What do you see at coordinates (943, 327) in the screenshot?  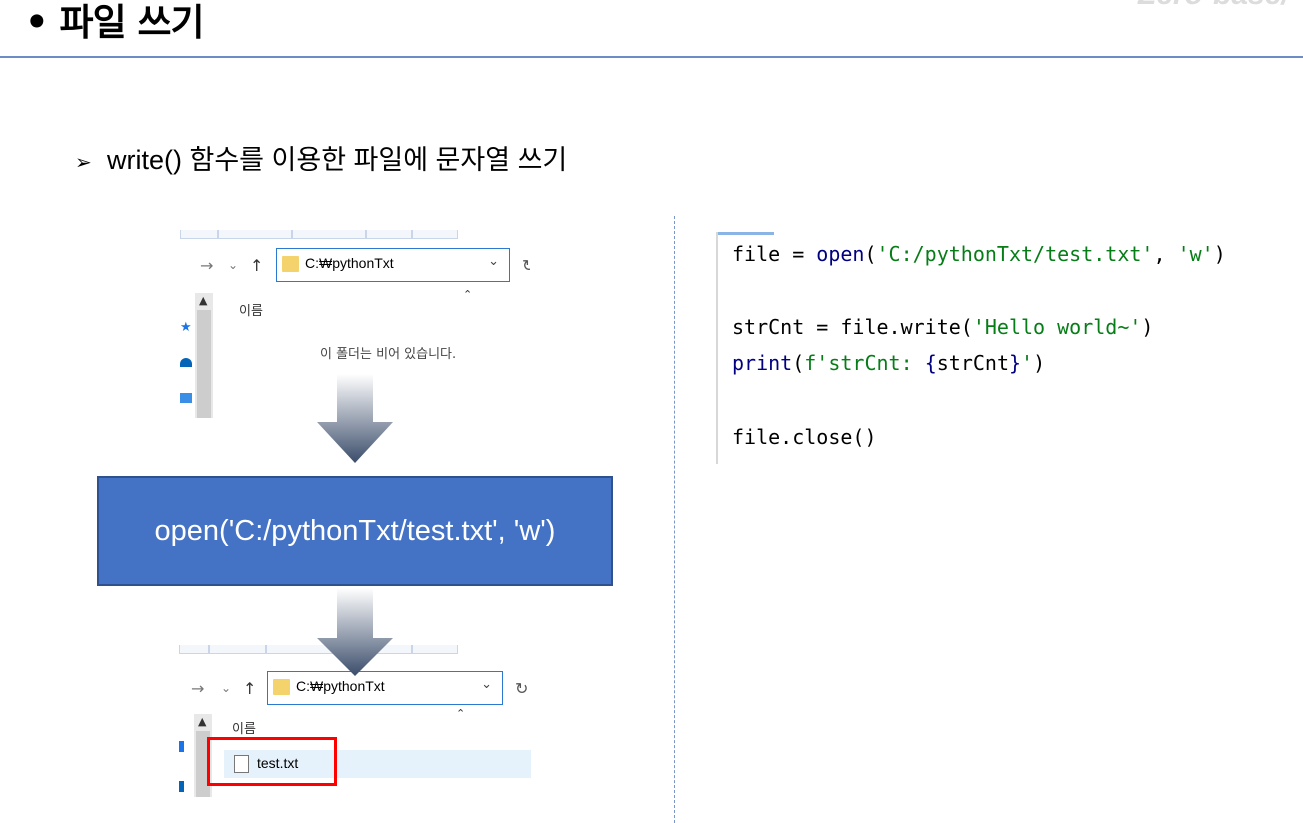 I see `code-line-2: strCnt = file.write('Hello world~')` at bounding box center [943, 327].